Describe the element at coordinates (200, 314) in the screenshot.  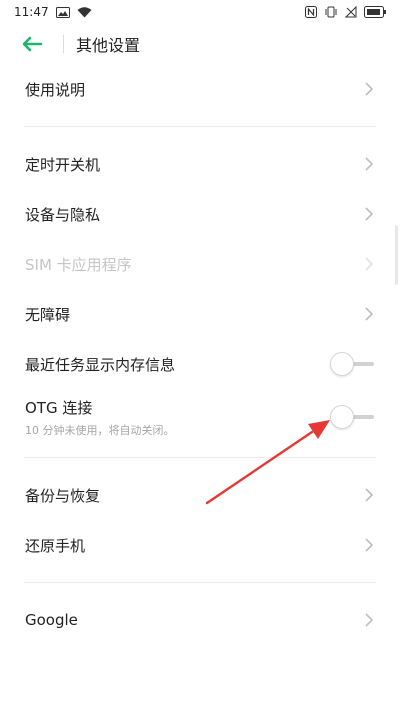
I see `item-accessibility: 无障碍` at that location.